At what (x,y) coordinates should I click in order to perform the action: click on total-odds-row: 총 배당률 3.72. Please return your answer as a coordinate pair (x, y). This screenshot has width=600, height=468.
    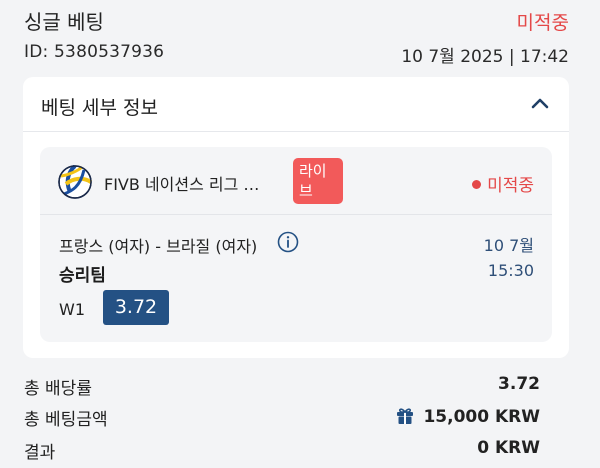
    Looking at the image, I should click on (297, 386).